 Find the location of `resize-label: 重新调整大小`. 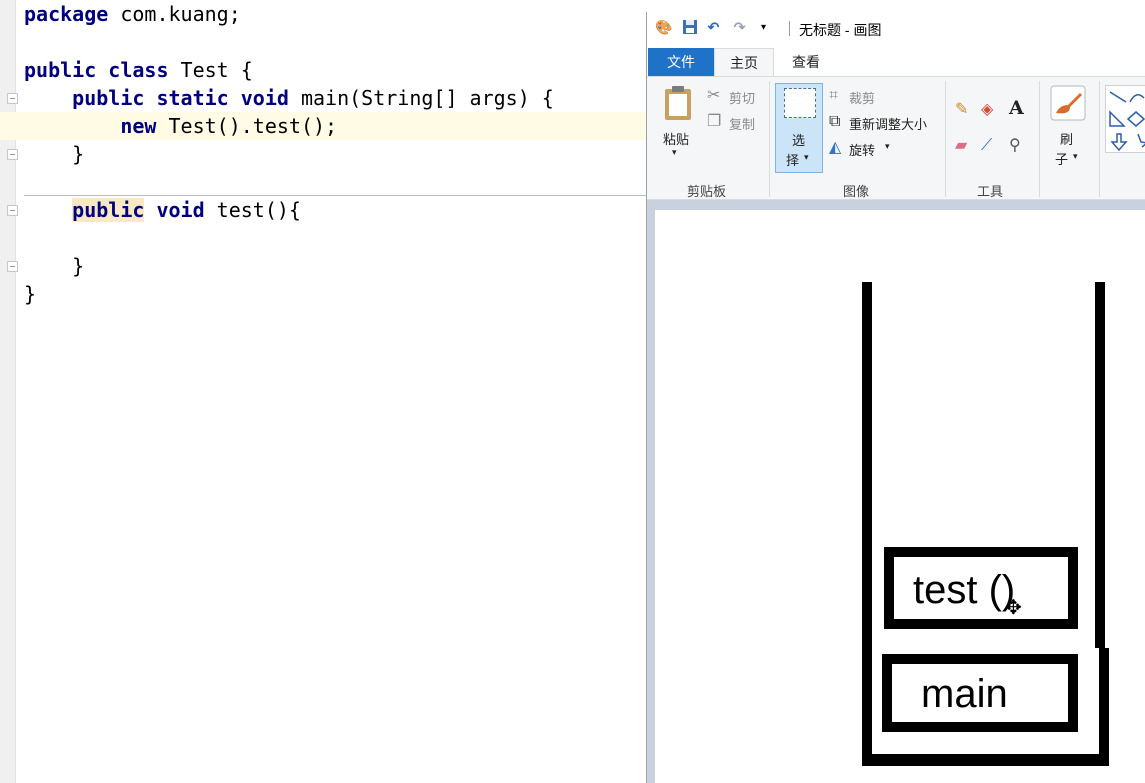

resize-label: 重新调整大小 is located at coordinates (888, 124).